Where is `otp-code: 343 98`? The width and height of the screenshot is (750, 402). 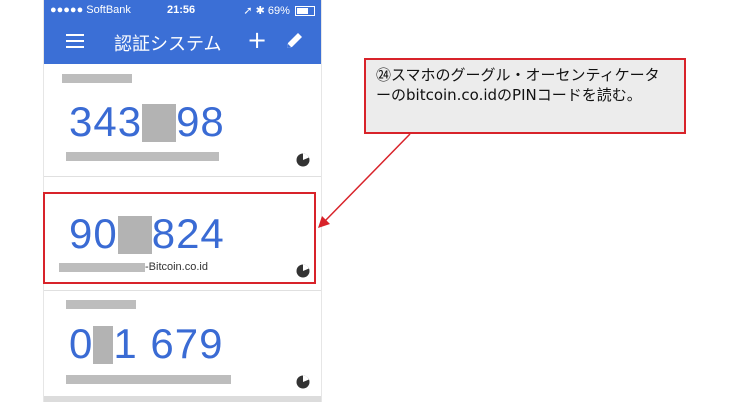 otp-code: 343 98 is located at coordinates (147, 122).